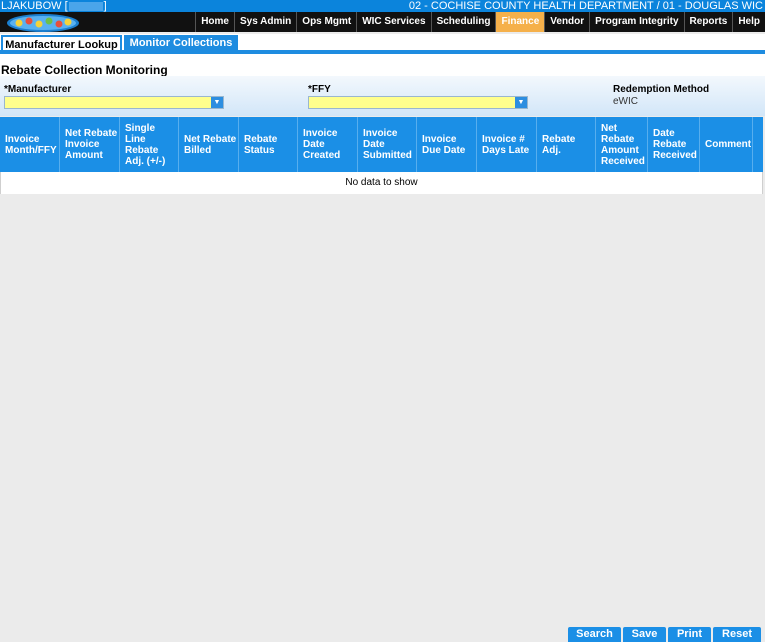 Image resolution: width=765 pixels, height=642 pixels. What do you see at coordinates (566, 22) in the screenshot?
I see `nav-vendor: Vendor` at bounding box center [566, 22].